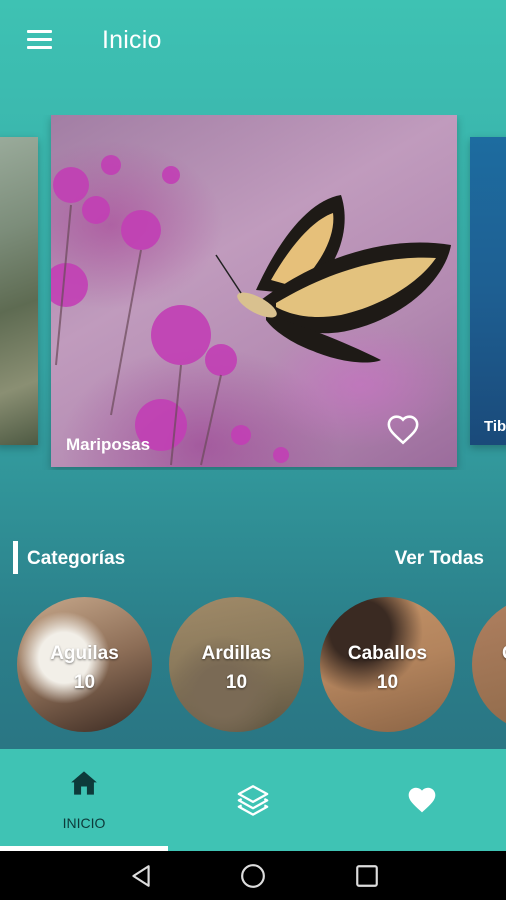 The width and height of the screenshot is (506, 900). What do you see at coordinates (253, 42) in the screenshot?
I see `app-bar: Inicio` at bounding box center [253, 42].